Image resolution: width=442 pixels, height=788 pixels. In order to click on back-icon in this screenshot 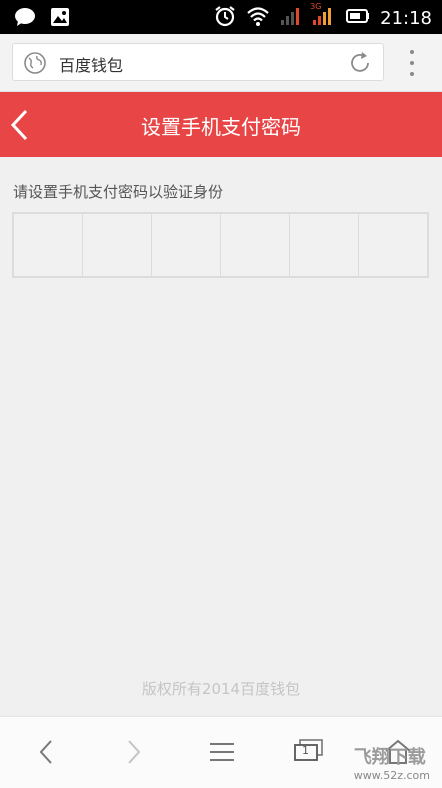, I will do `click(46, 754)`.